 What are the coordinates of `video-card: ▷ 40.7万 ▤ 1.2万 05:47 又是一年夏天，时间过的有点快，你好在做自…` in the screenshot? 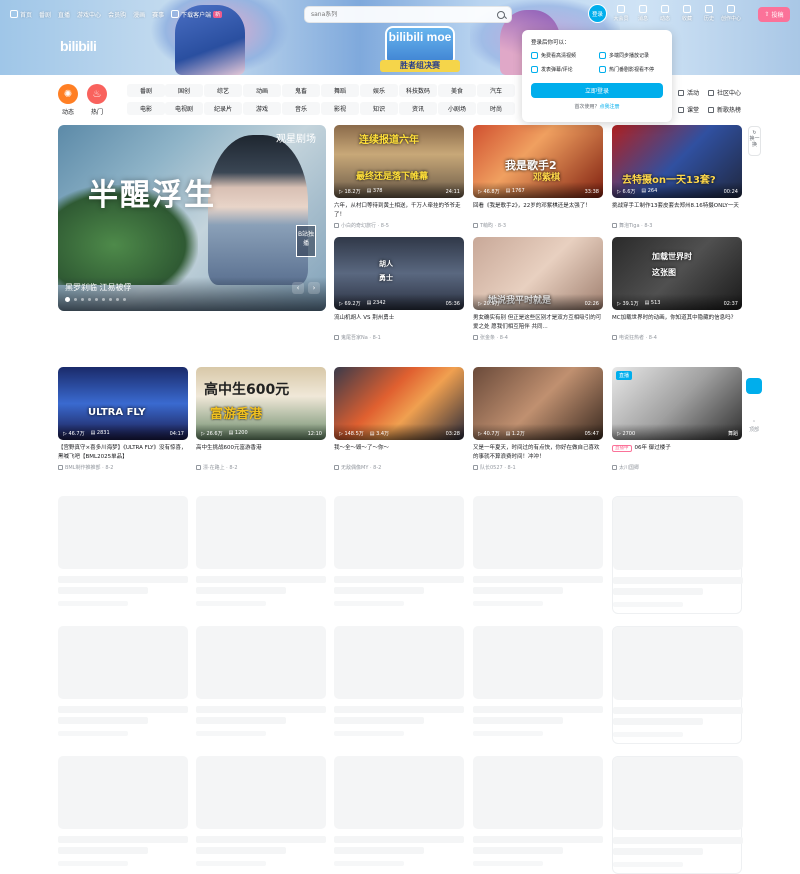 It's located at (538, 419).